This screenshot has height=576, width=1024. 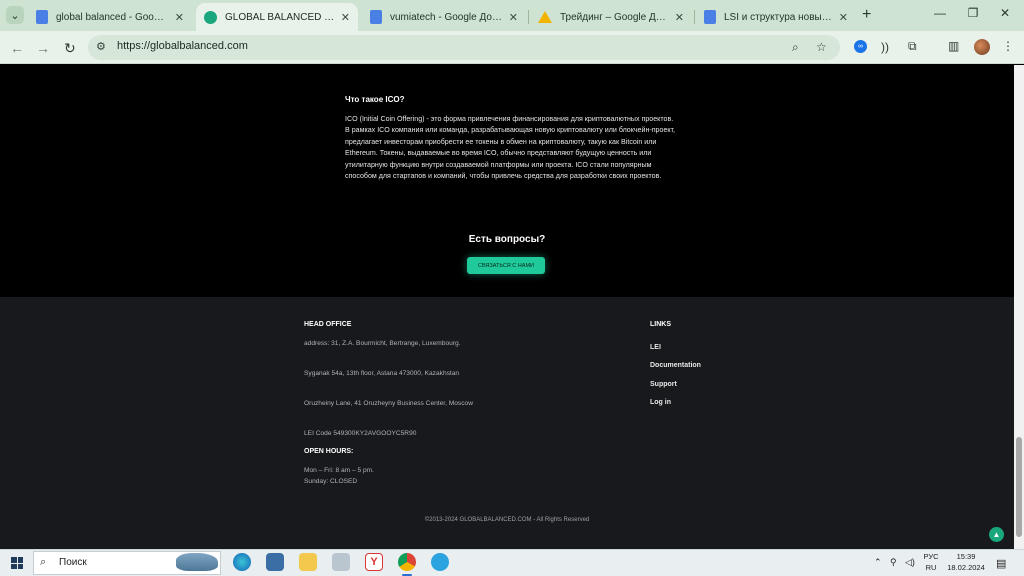 What do you see at coordinates (663, 384) in the screenshot?
I see `footer-link-support: Support` at bounding box center [663, 384].